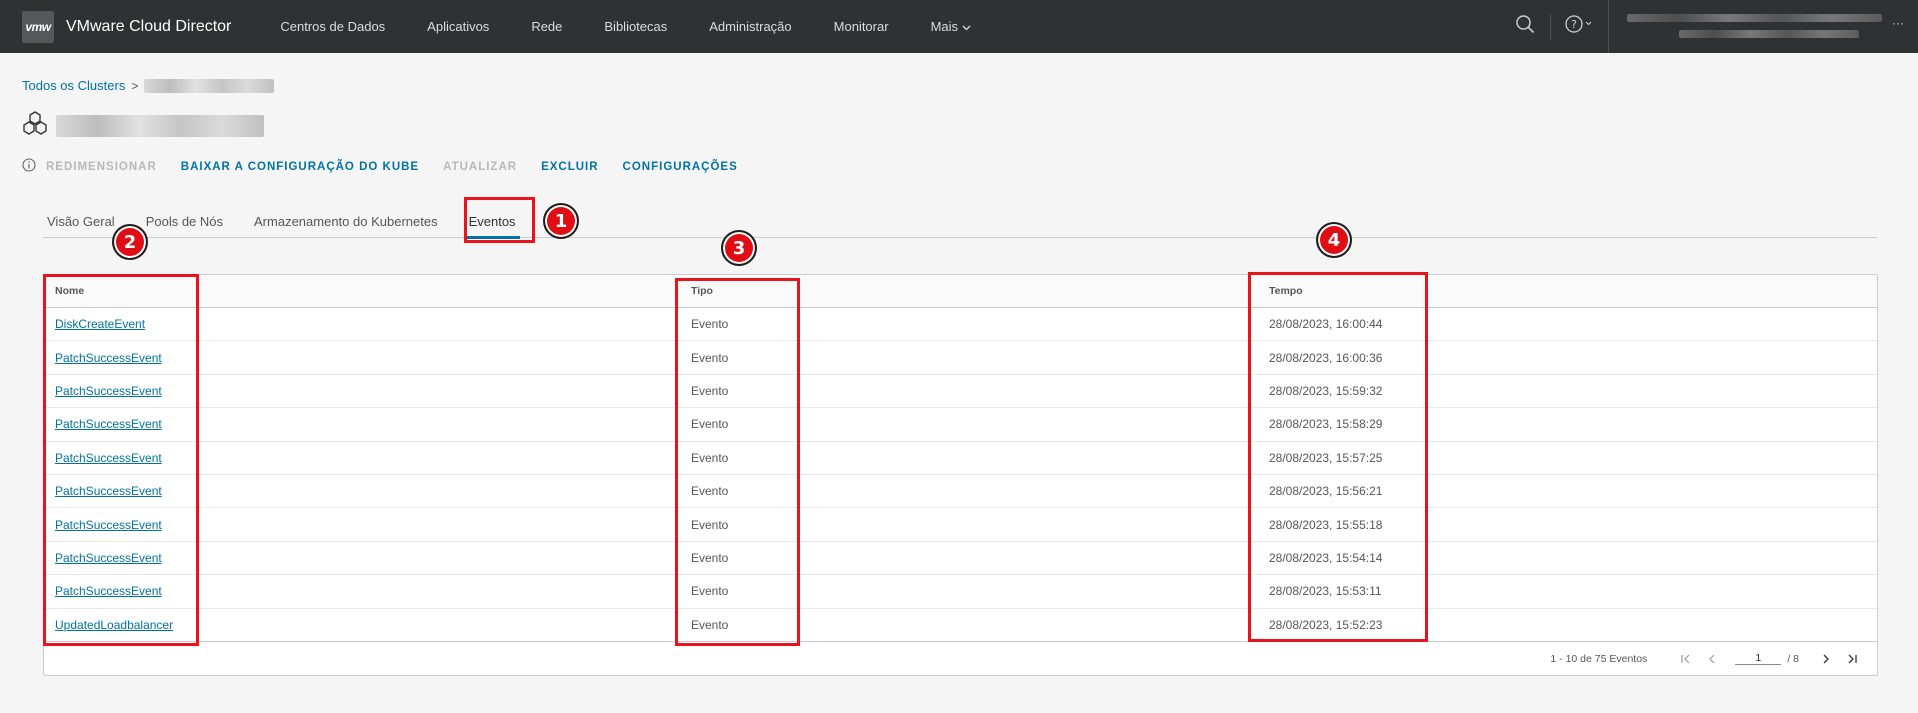 The image size is (1918, 713). Describe the element at coordinates (1763, 26) in the screenshot. I see `user-menu: ···` at that location.